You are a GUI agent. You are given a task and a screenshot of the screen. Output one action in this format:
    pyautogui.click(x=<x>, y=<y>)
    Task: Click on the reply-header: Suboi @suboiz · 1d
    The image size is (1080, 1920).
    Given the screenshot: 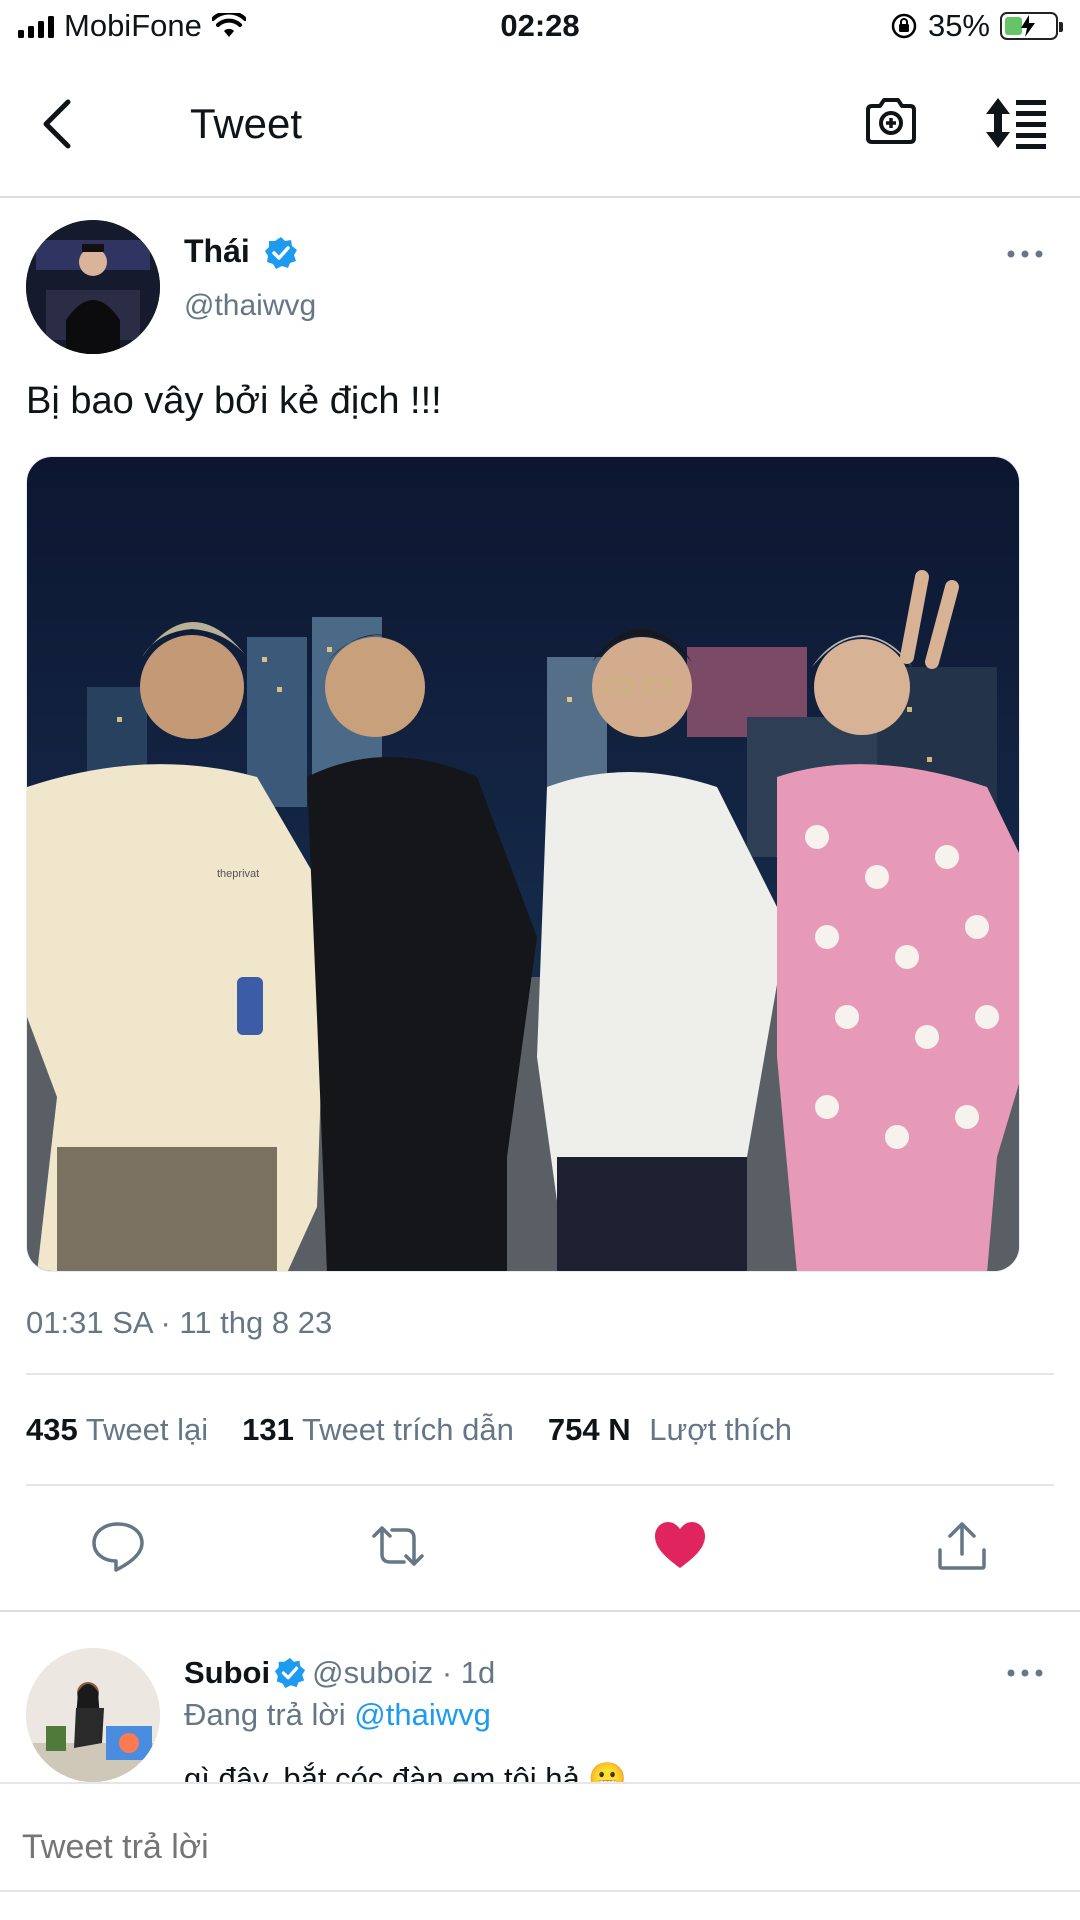 What is the action you would take?
    pyautogui.click(x=339, y=1673)
    